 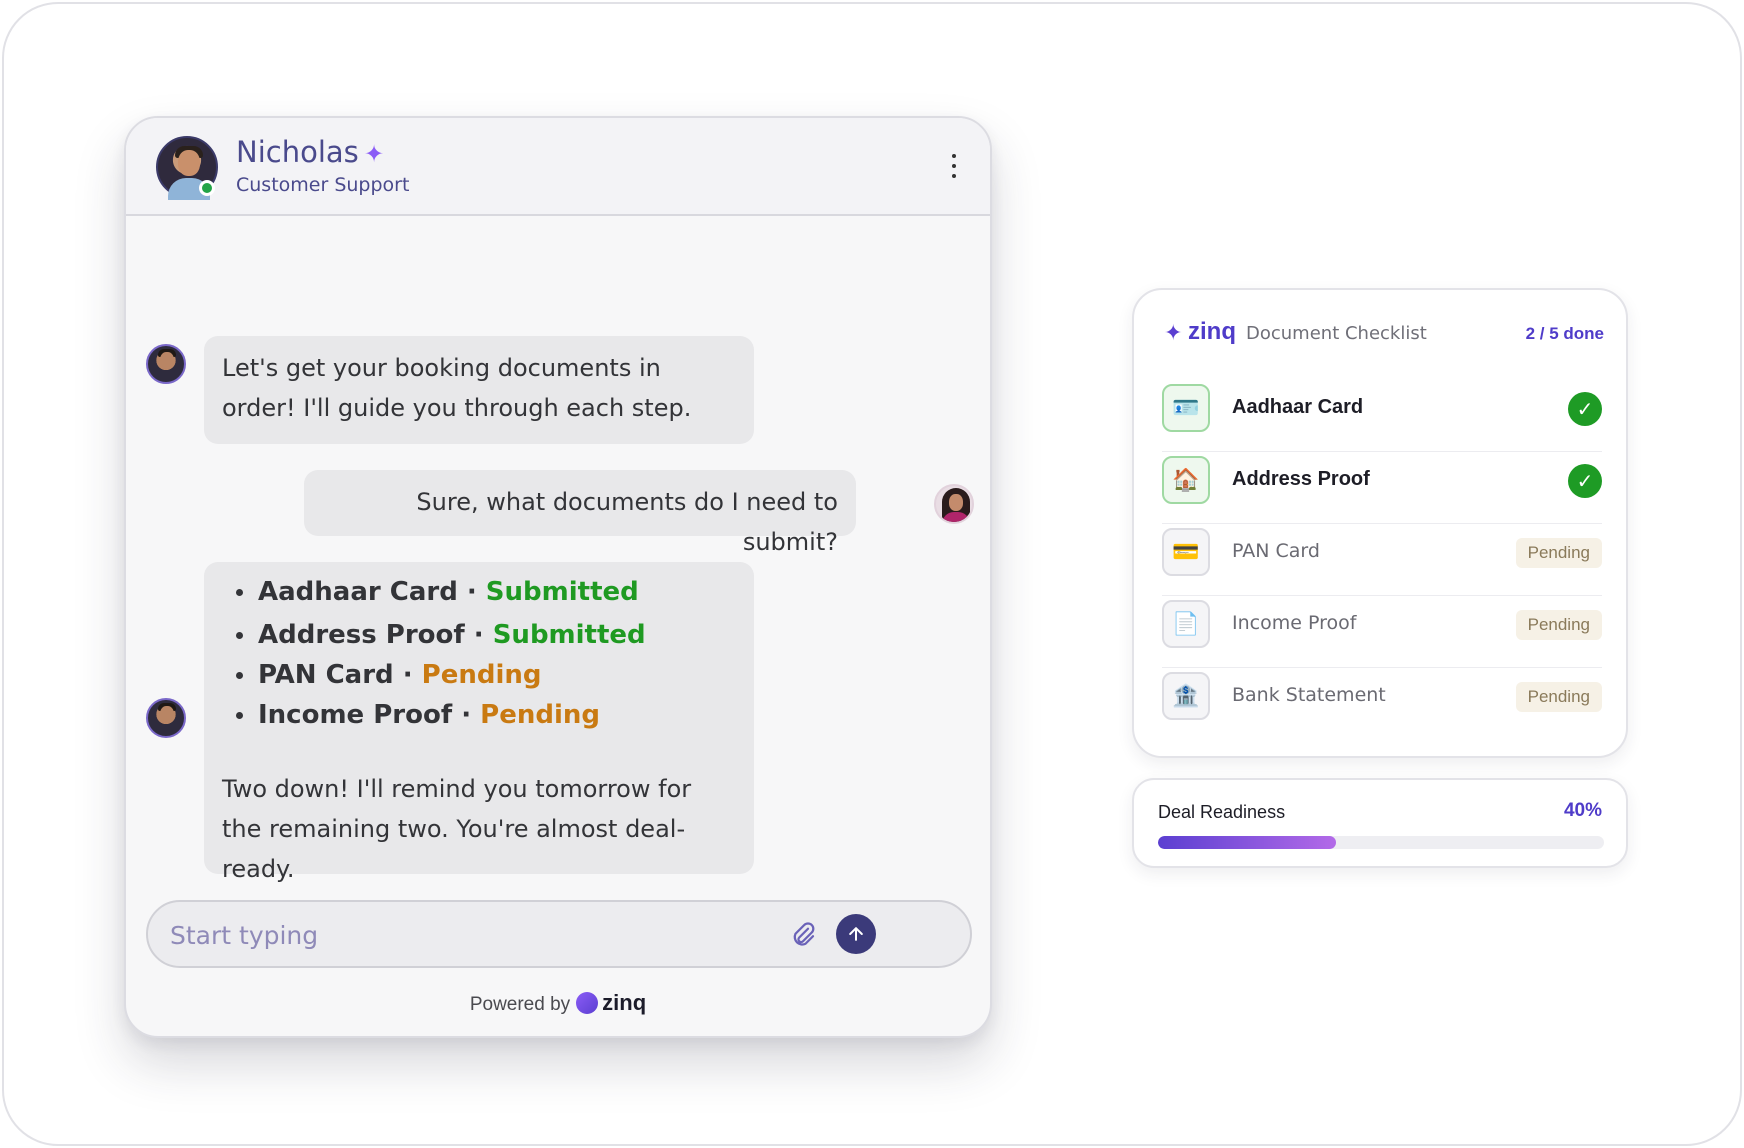 I want to click on checklist-title: Document Checklist, so click(x=1336, y=333).